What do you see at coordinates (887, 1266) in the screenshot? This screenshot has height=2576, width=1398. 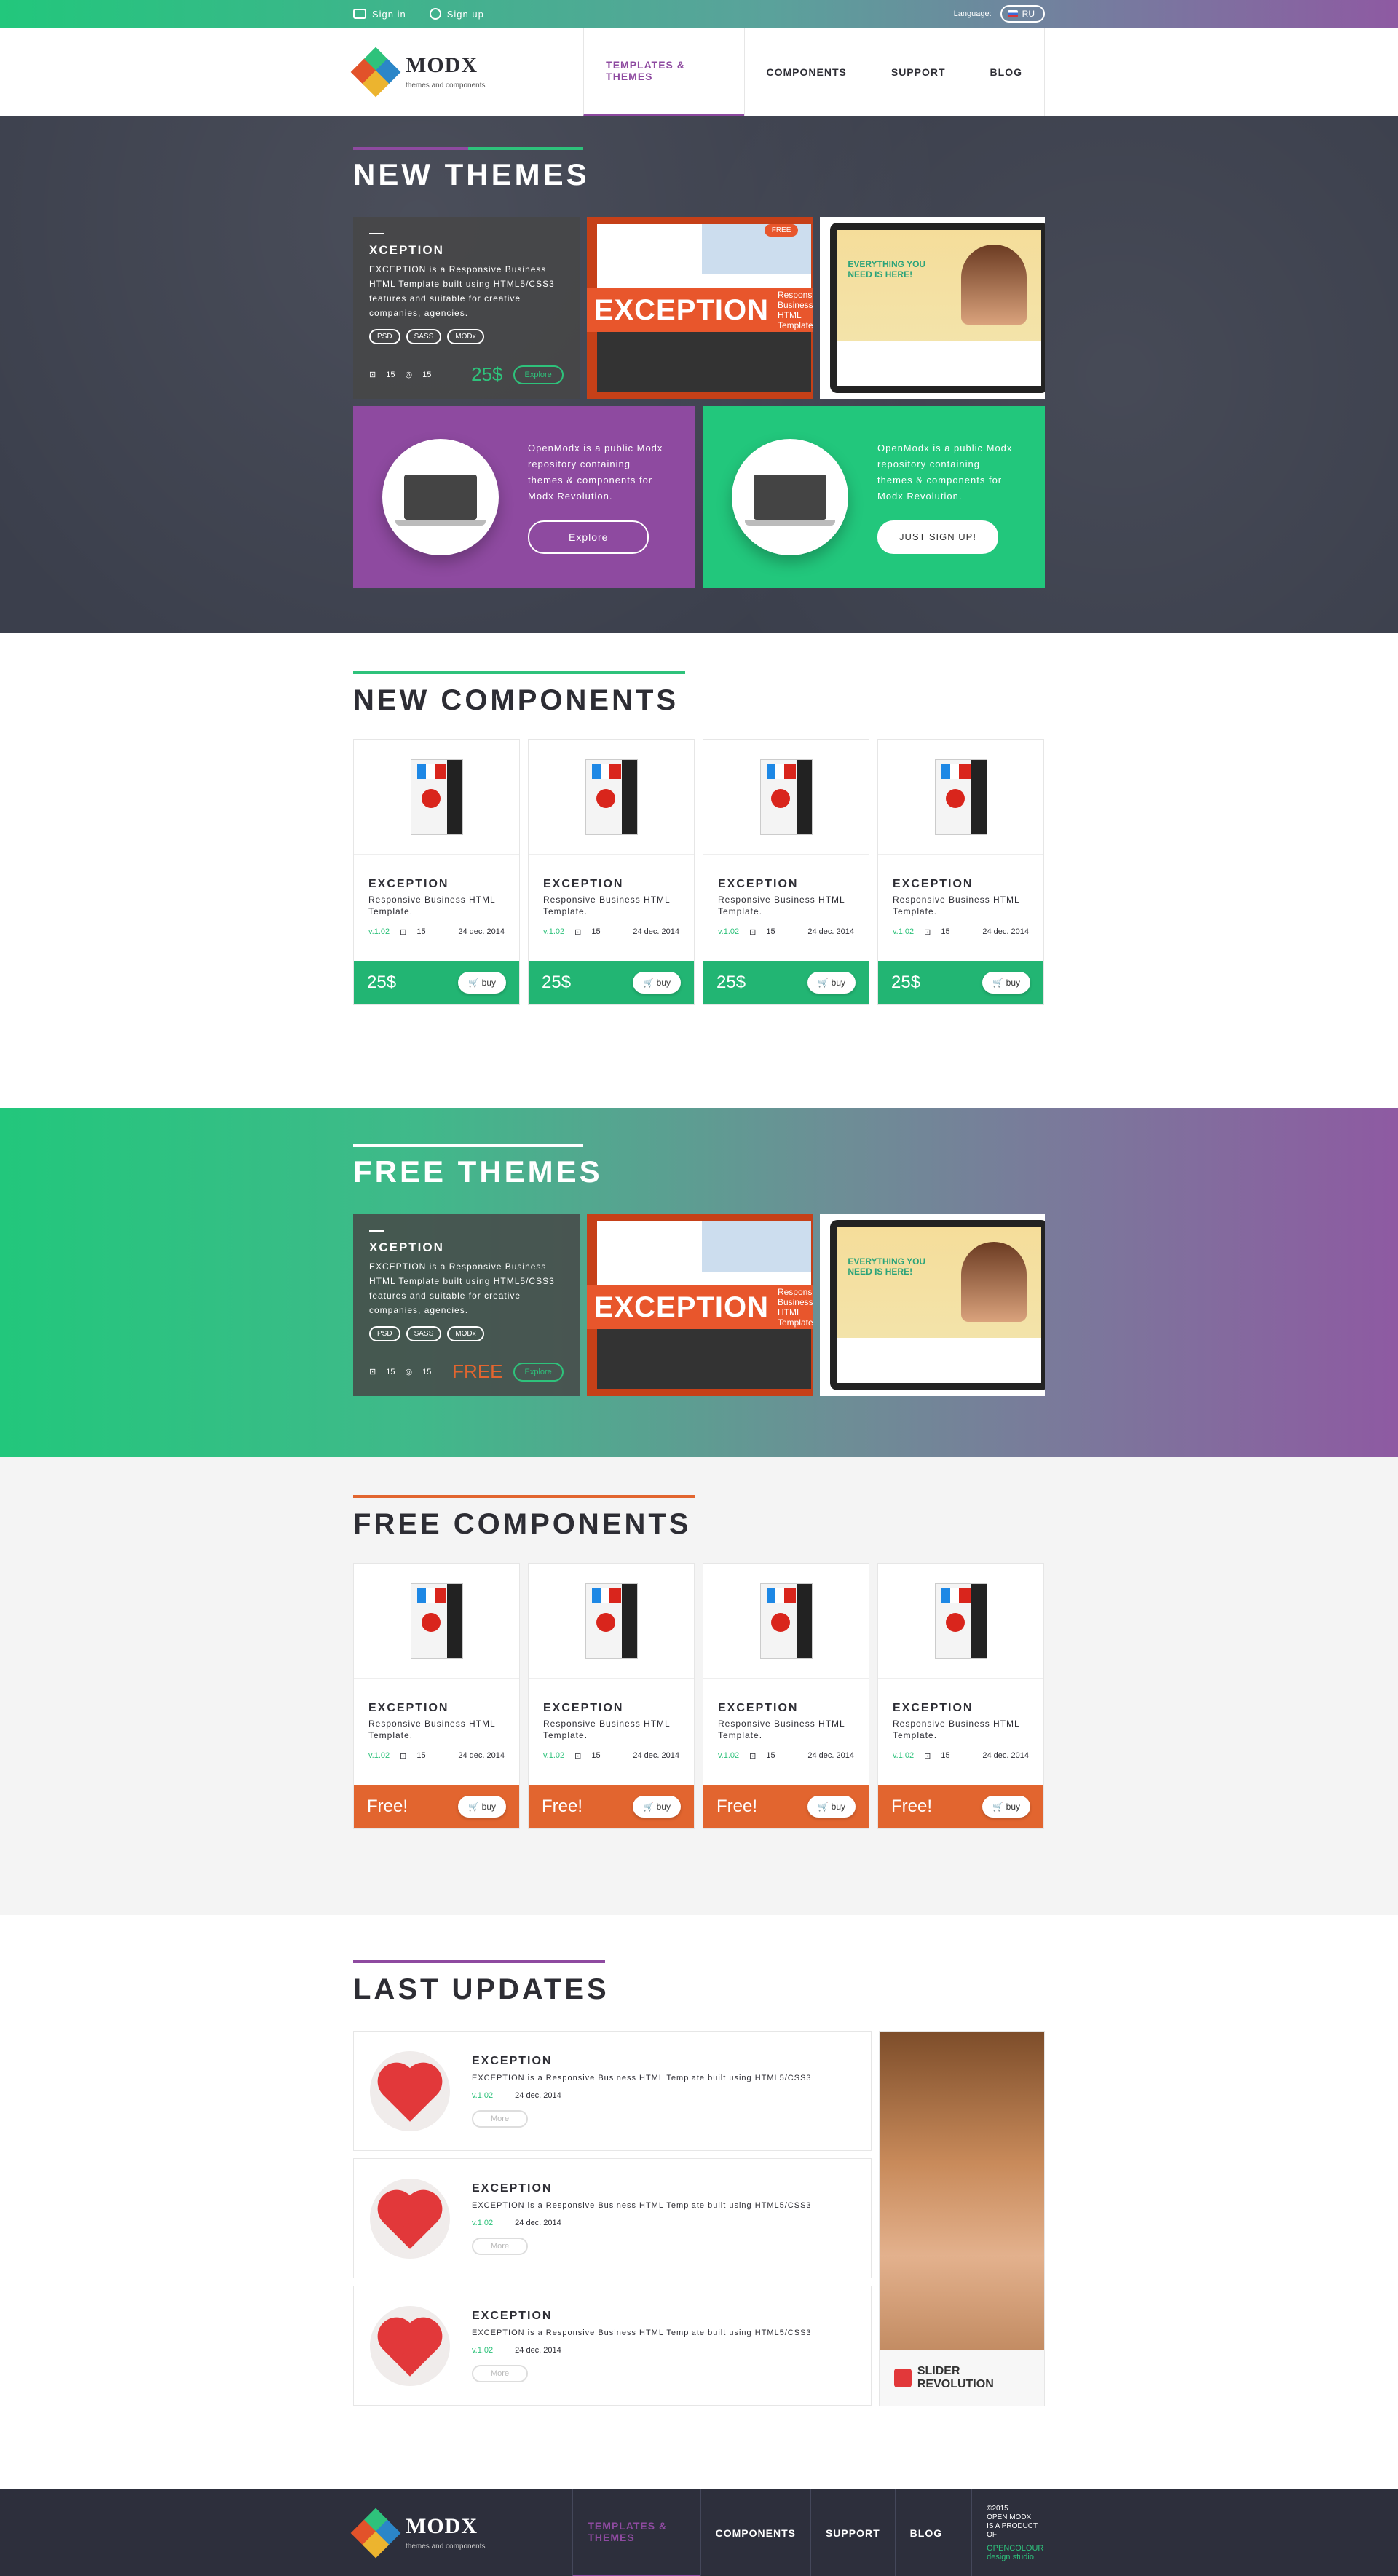 I see `preview-headline: EVERYTHING YOU NEED IS HERE!` at bounding box center [887, 1266].